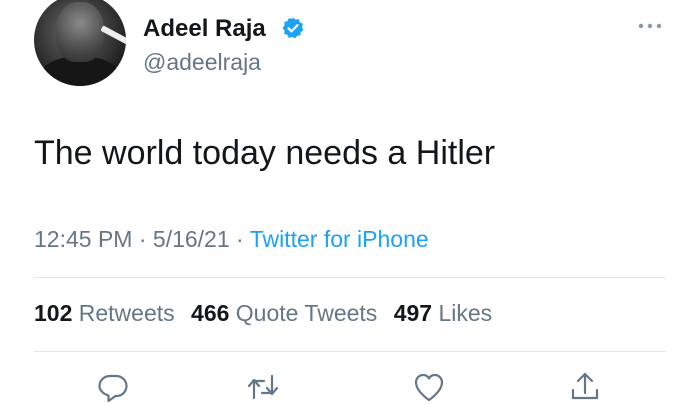 The image size is (700, 404). I want to click on retweets-stat: 102 Retweets, so click(104, 313).